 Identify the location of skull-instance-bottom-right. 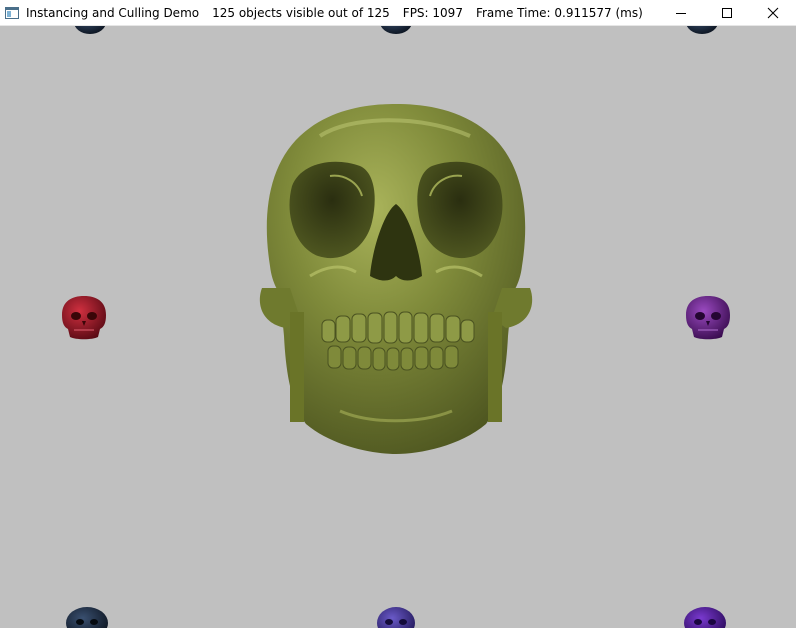
(705, 617).